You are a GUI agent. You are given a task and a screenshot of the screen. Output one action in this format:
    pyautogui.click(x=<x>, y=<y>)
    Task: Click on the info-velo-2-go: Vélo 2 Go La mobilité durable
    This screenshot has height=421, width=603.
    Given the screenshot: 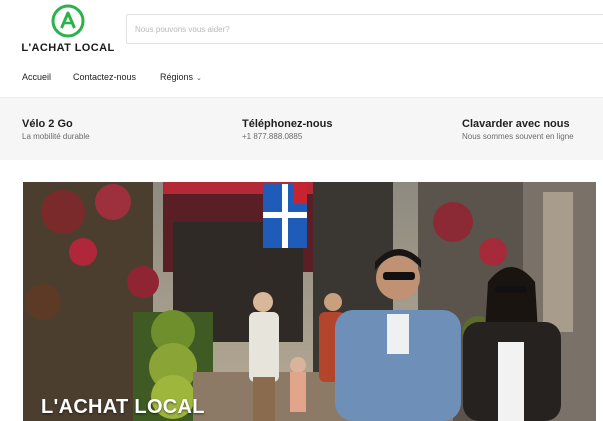 What is the action you would take?
    pyautogui.click(x=56, y=129)
    